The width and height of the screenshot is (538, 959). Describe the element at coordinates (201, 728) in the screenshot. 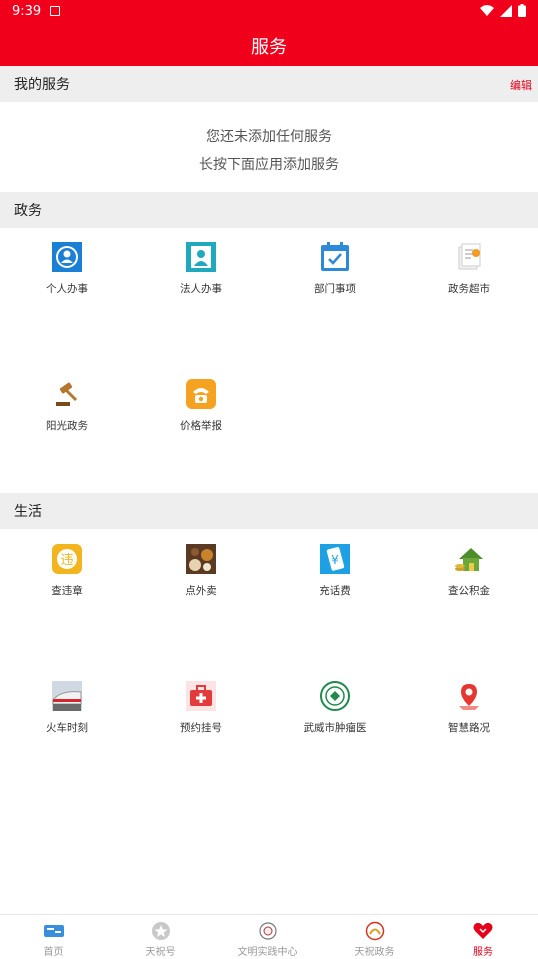

I see `life-item-label: 预约挂号` at that location.